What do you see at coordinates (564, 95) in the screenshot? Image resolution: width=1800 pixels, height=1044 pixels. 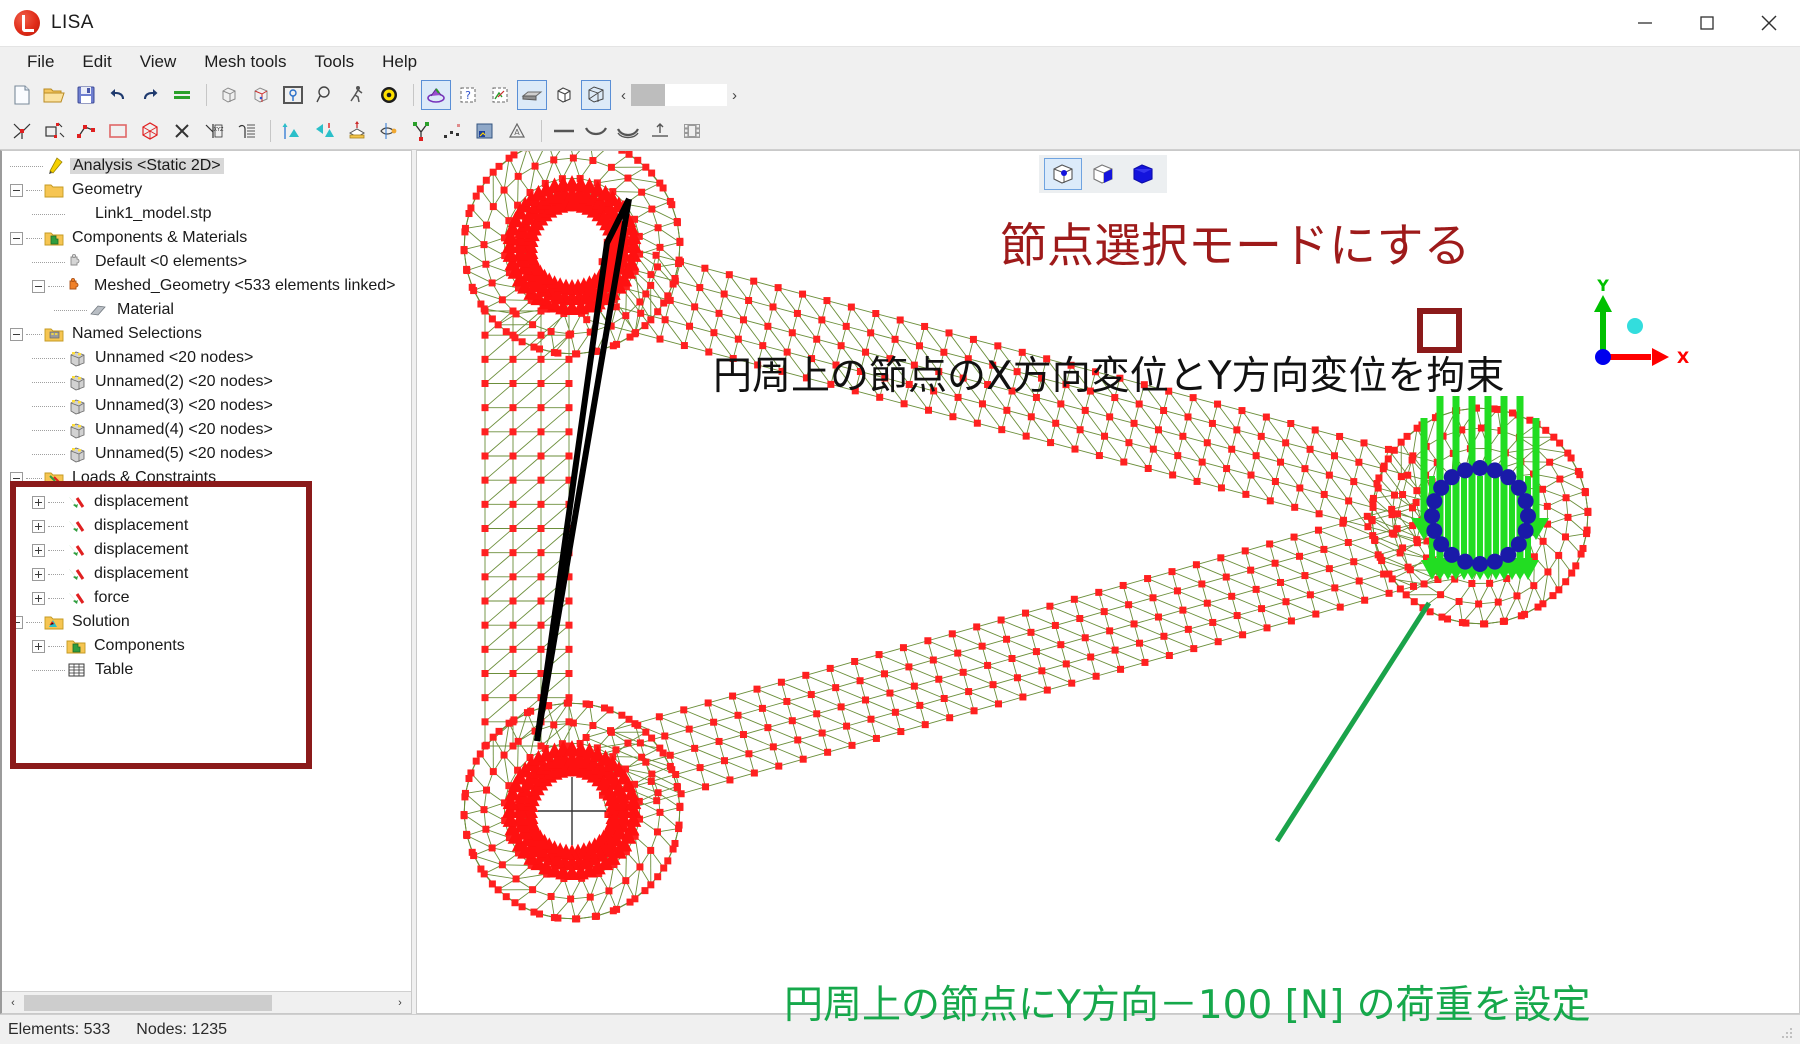 I see `solid-cube-icon` at bounding box center [564, 95].